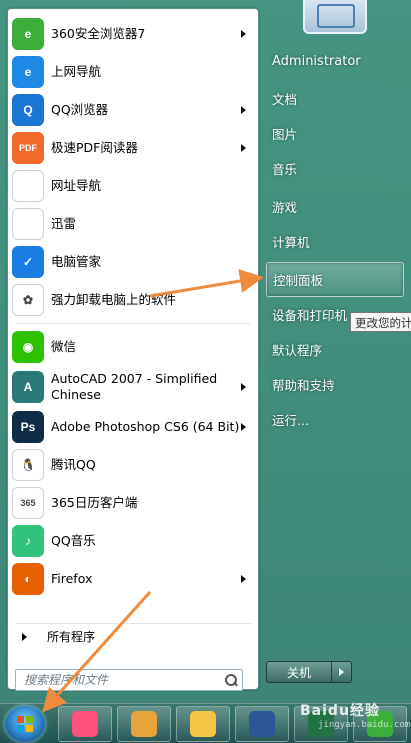  Describe the element at coordinates (64, 223) in the screenshot. I see `program-label: 迅雷` at that location.